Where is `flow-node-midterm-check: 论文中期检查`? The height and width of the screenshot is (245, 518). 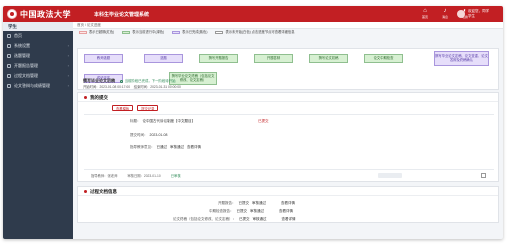
flow-node-midterm-check: 论文中期检查 is located at coordinates (383, 58).